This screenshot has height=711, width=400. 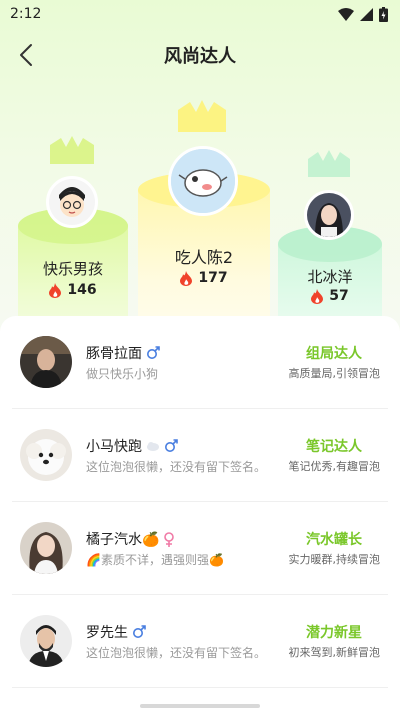 What do you see at coordinates (155, 560) in the screenshot?
I see `user-signature: 🌈素质不详，遇强则强🍊` at bounding box center [155, 560].